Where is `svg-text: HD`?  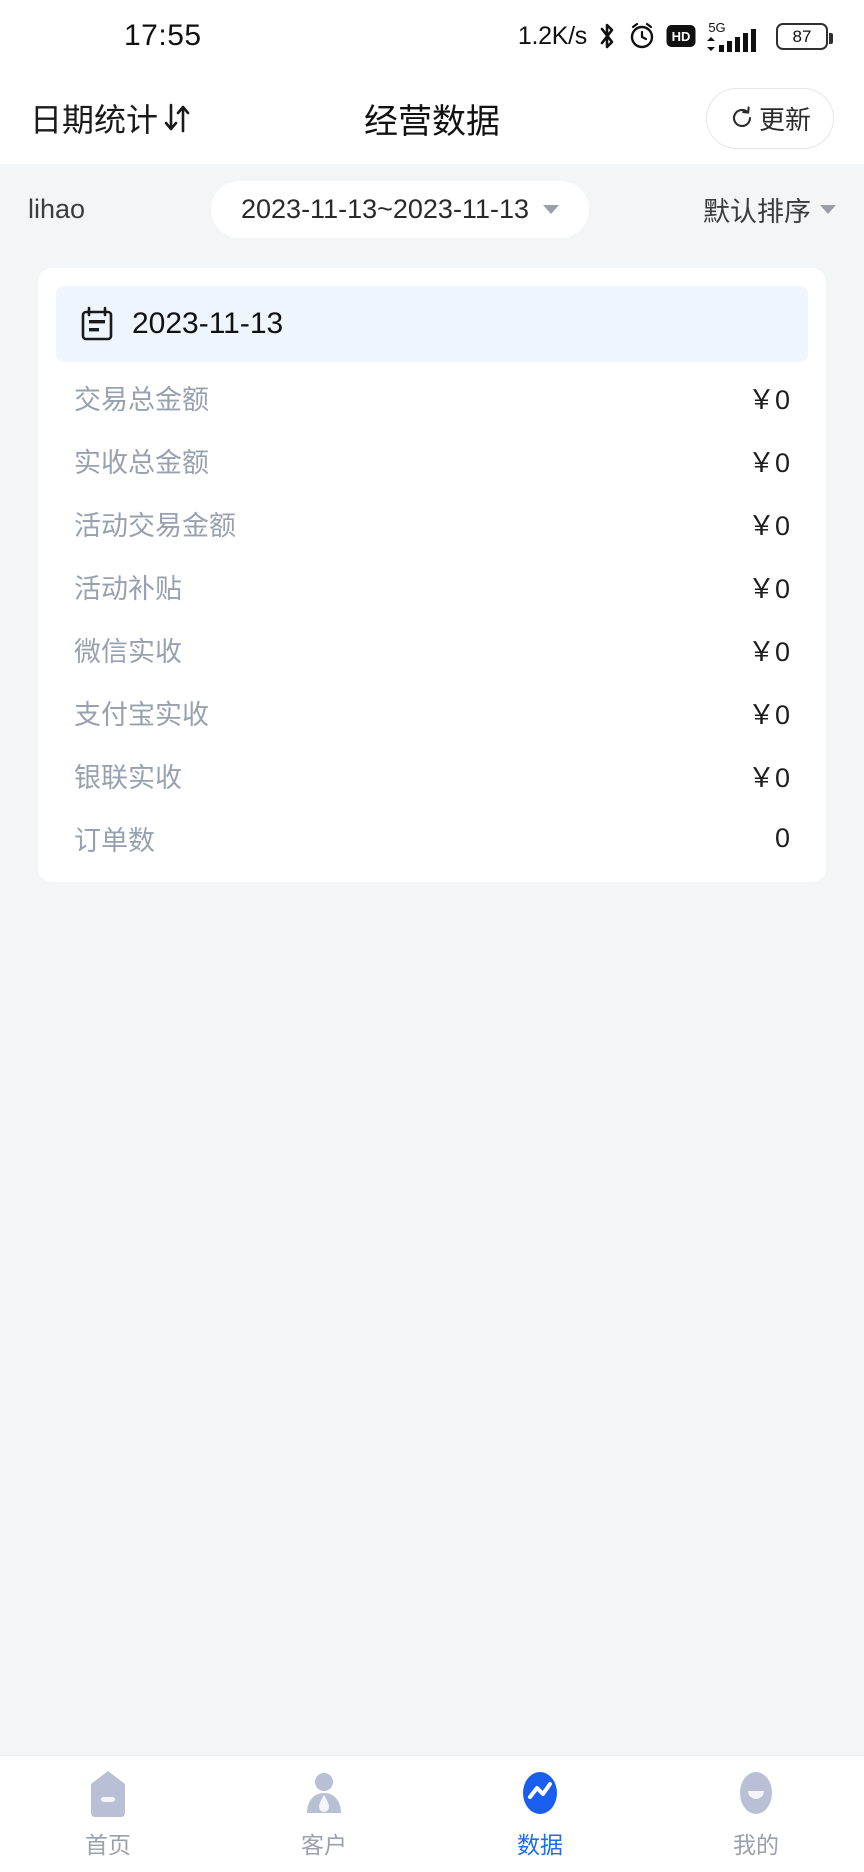
svg-text: HD is located at coordinates (681, 36).